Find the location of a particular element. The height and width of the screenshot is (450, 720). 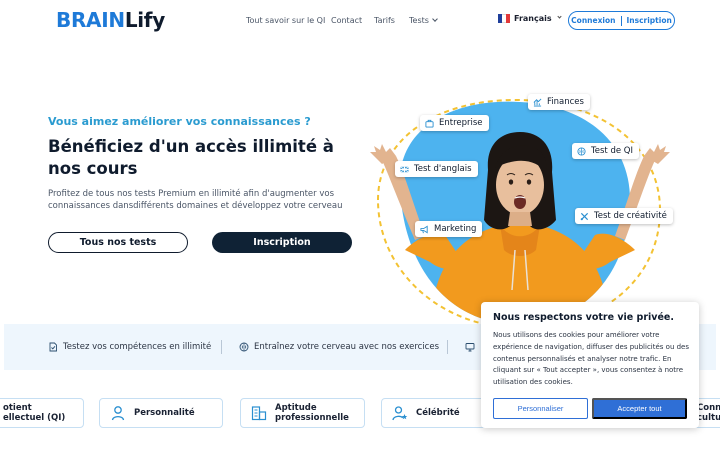

chip-test-anglais: Test d'anglais is located at coordinates (436, 169).